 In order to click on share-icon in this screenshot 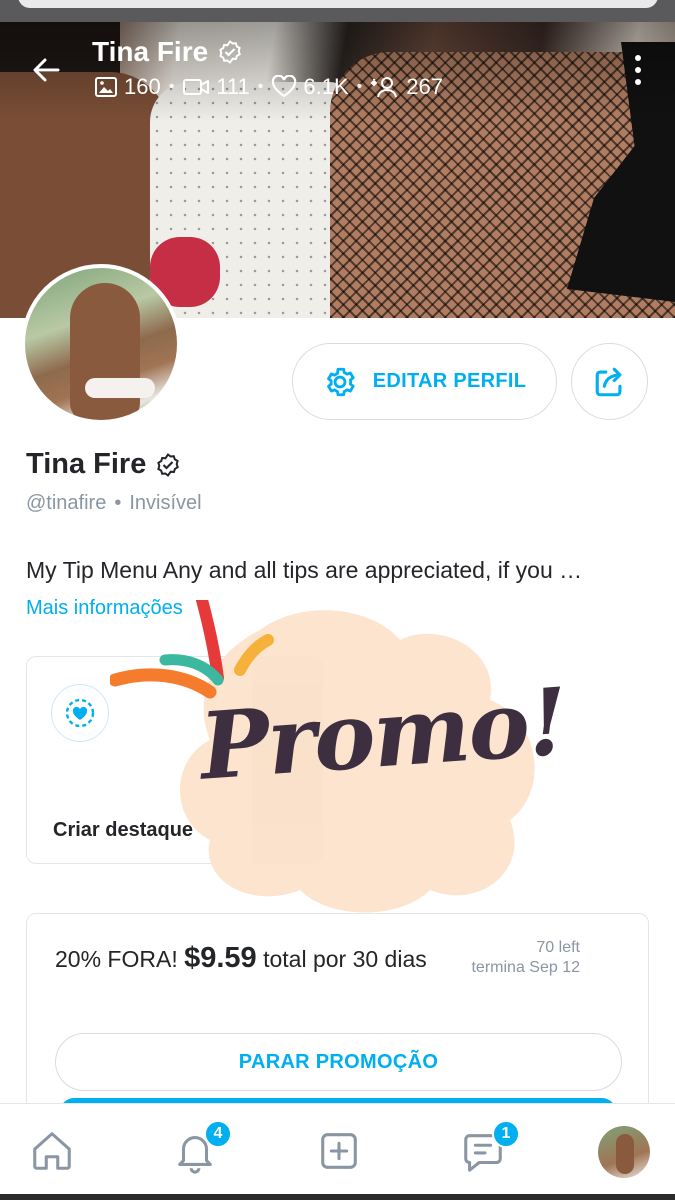, I will do `click(608, 381)`.